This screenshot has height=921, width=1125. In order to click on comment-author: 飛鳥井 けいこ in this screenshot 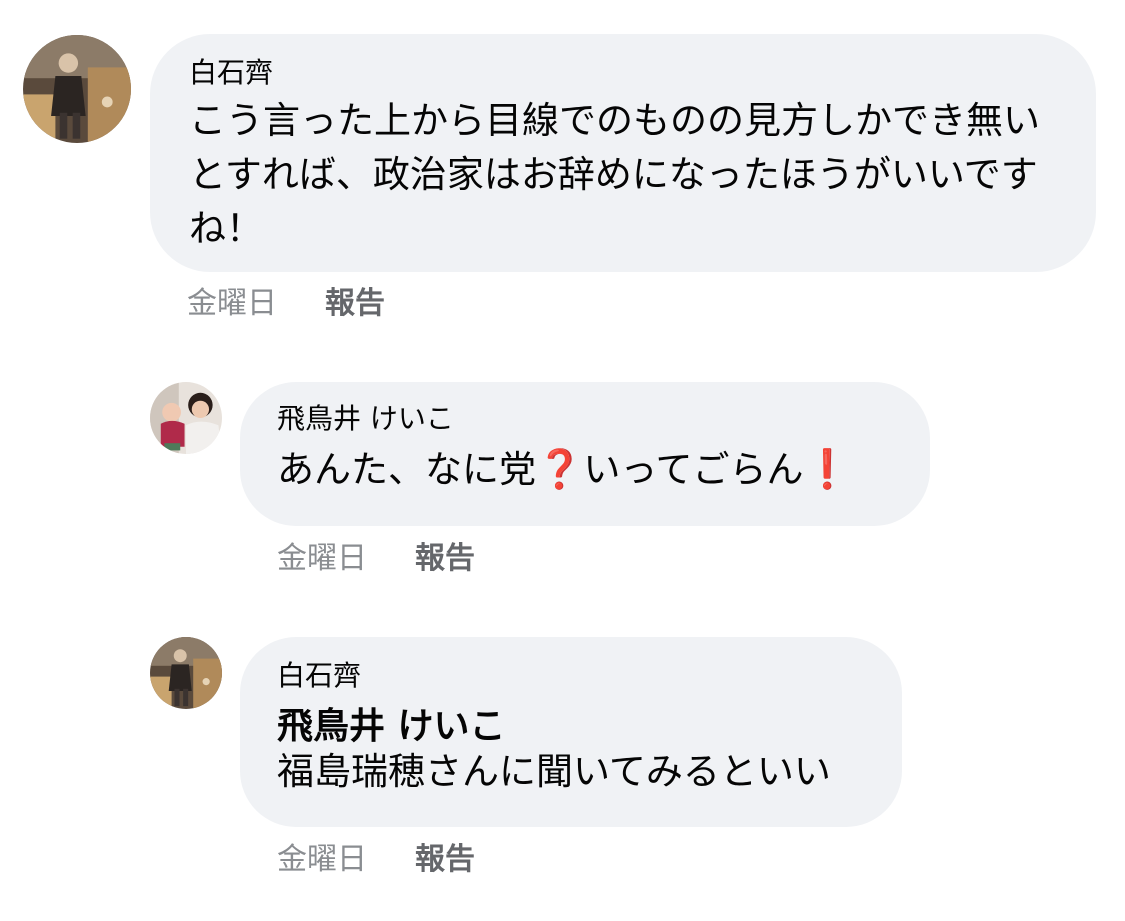, I will do `click(588, 419)`.